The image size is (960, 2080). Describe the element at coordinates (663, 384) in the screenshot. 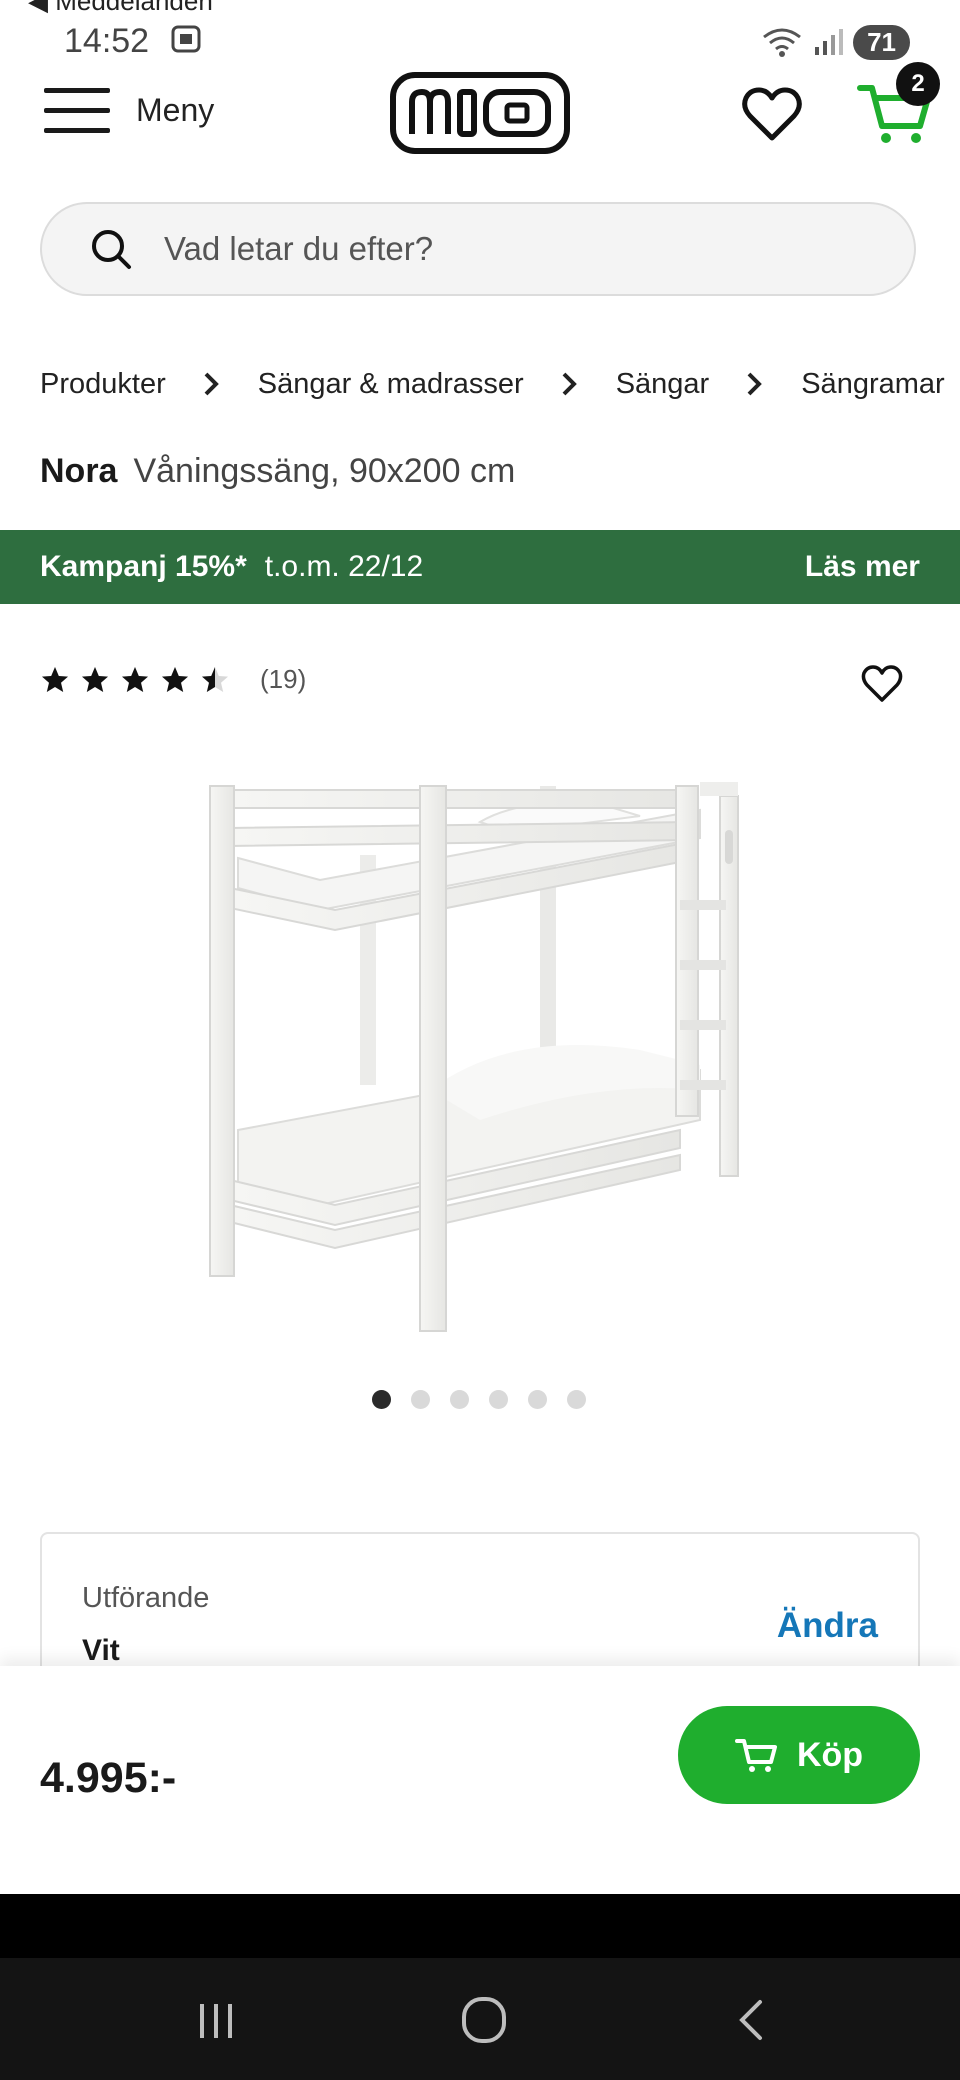

I see `breadcrumb-item-sangar: Sängar` at that location.